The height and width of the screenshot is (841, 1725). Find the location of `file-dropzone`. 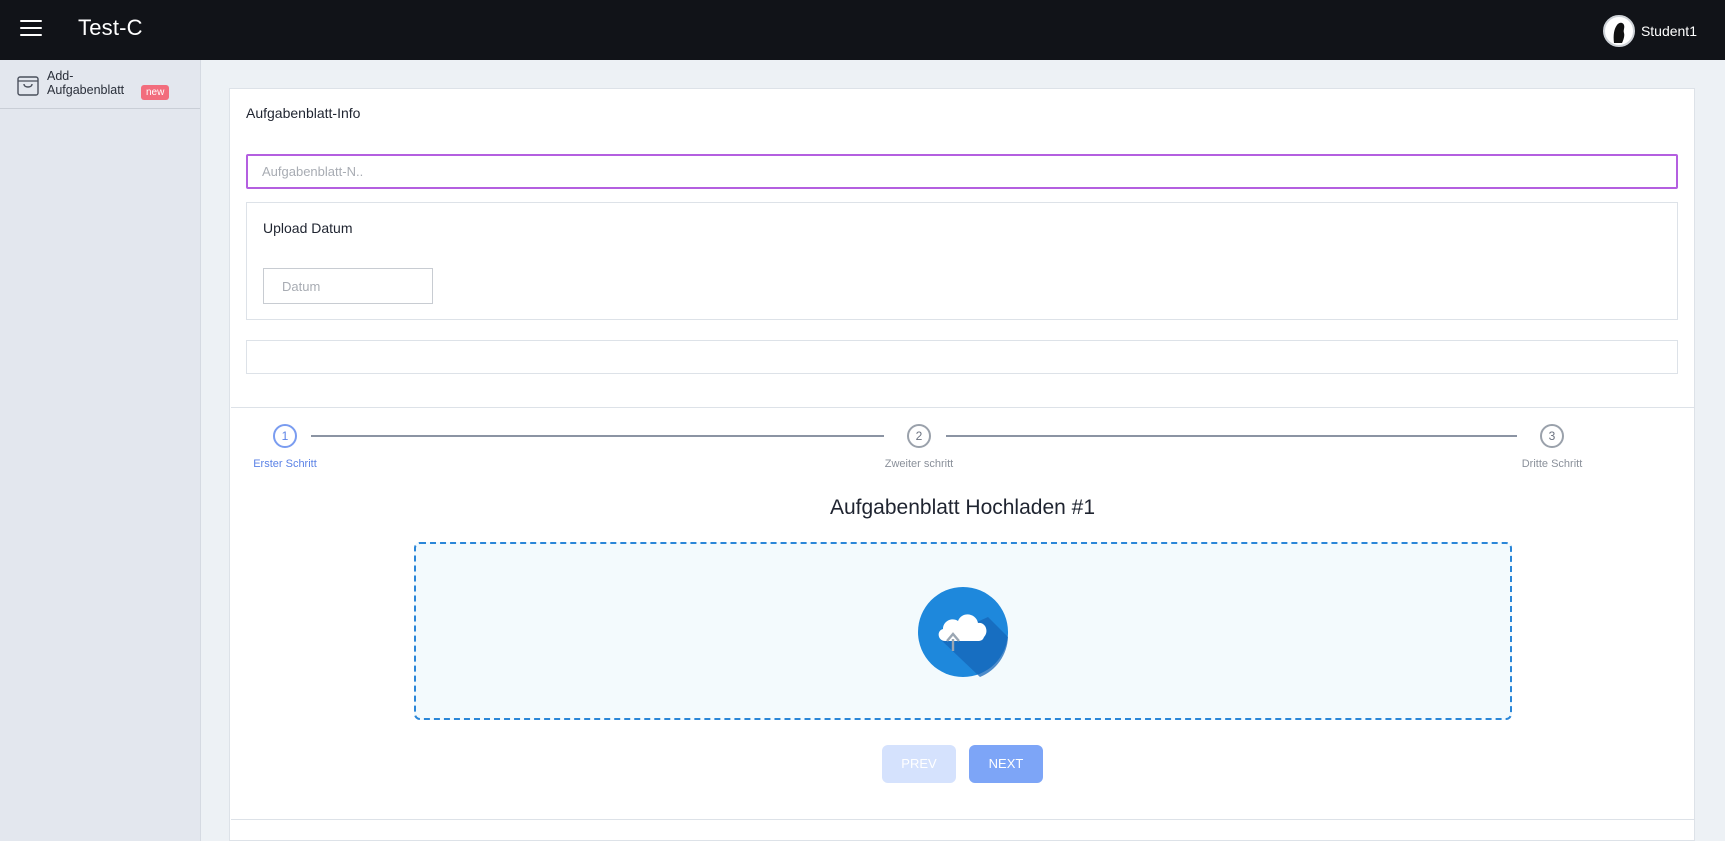

file-dropzone is located at coordinates (963, 631).